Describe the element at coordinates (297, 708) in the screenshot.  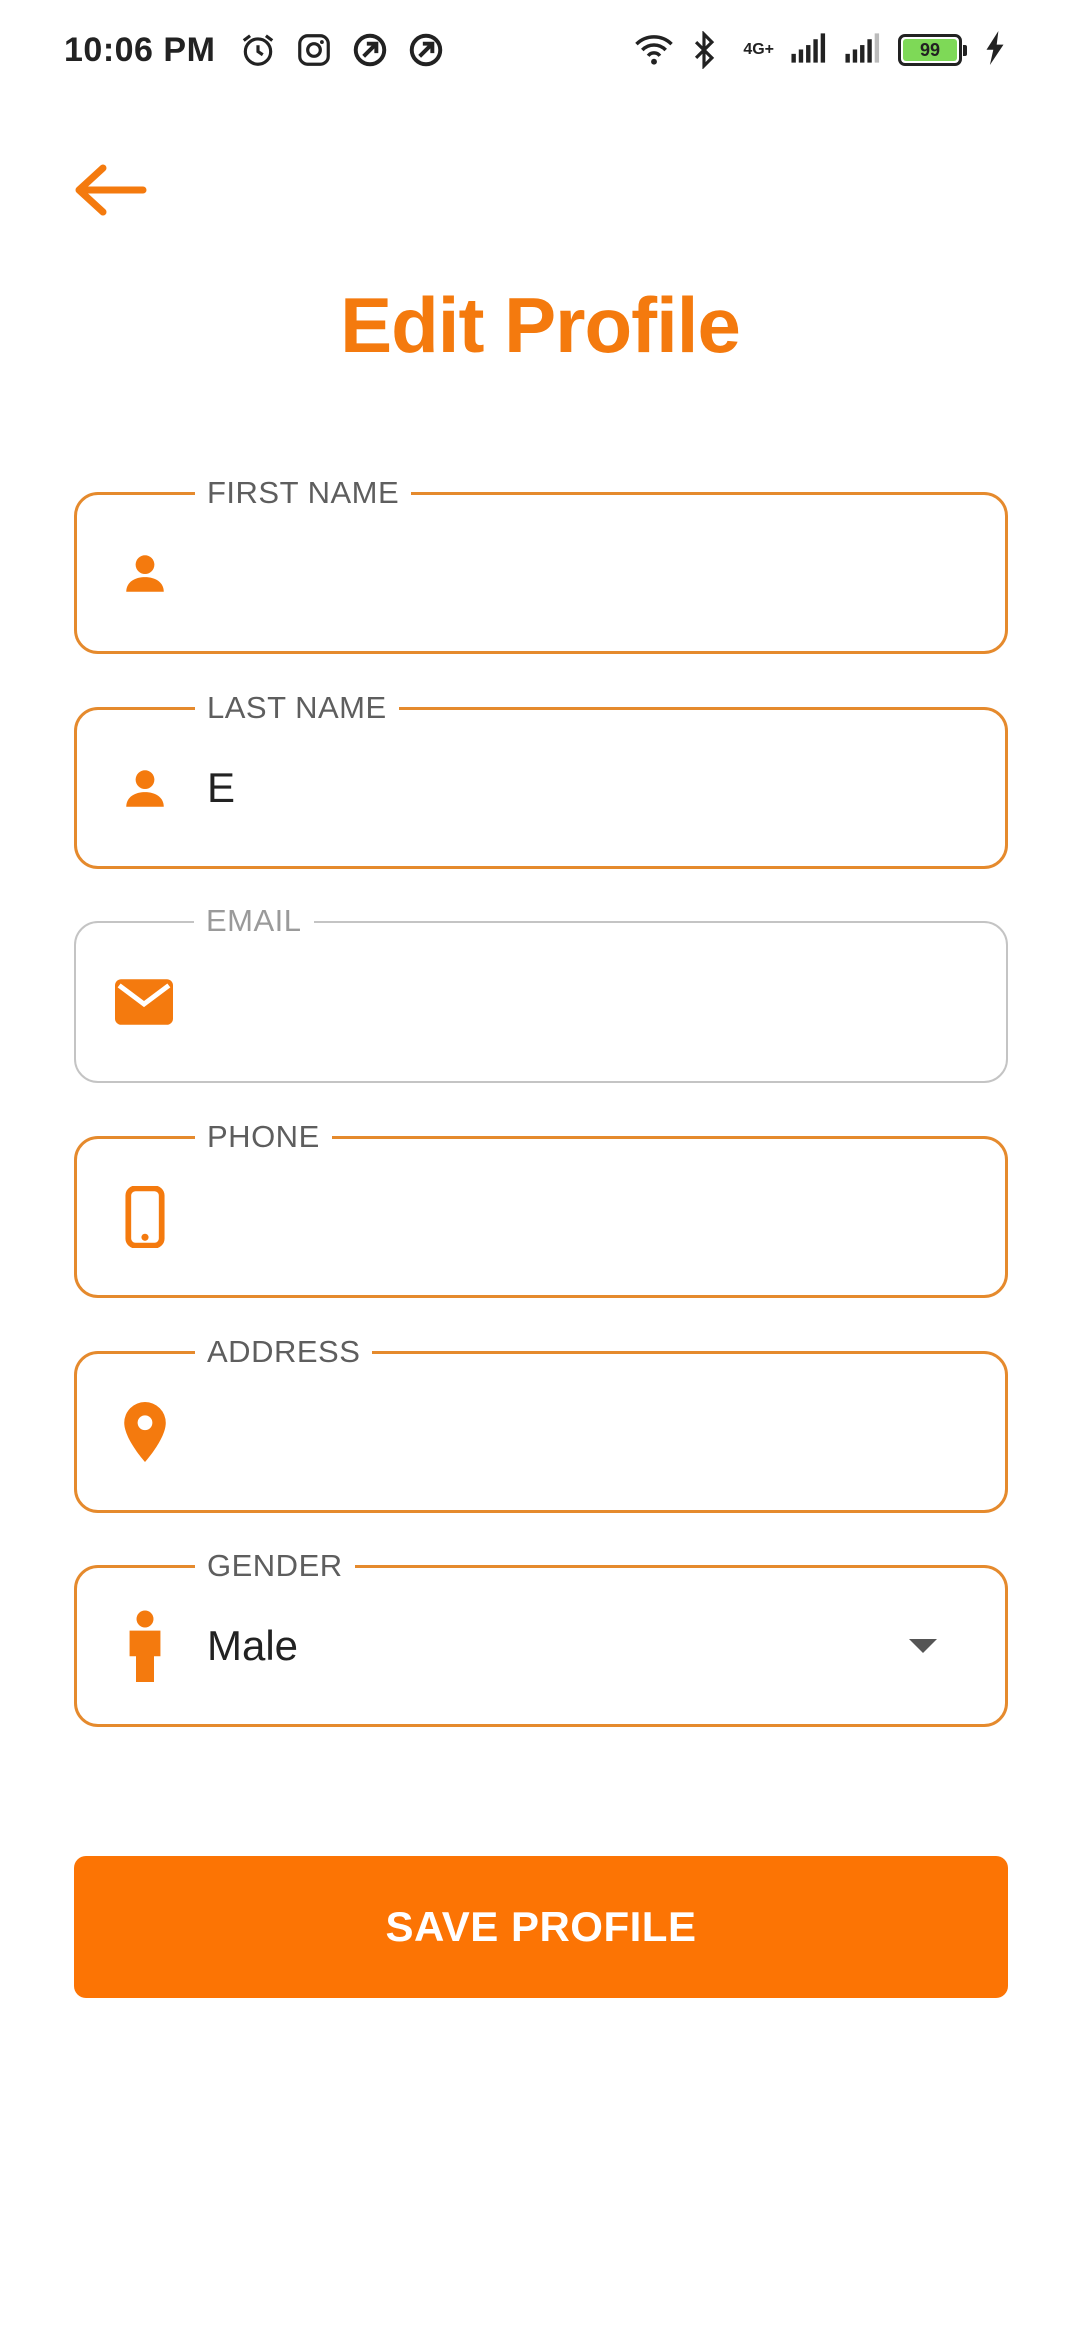
I see `last-name-label: LAST NAME` at that location.